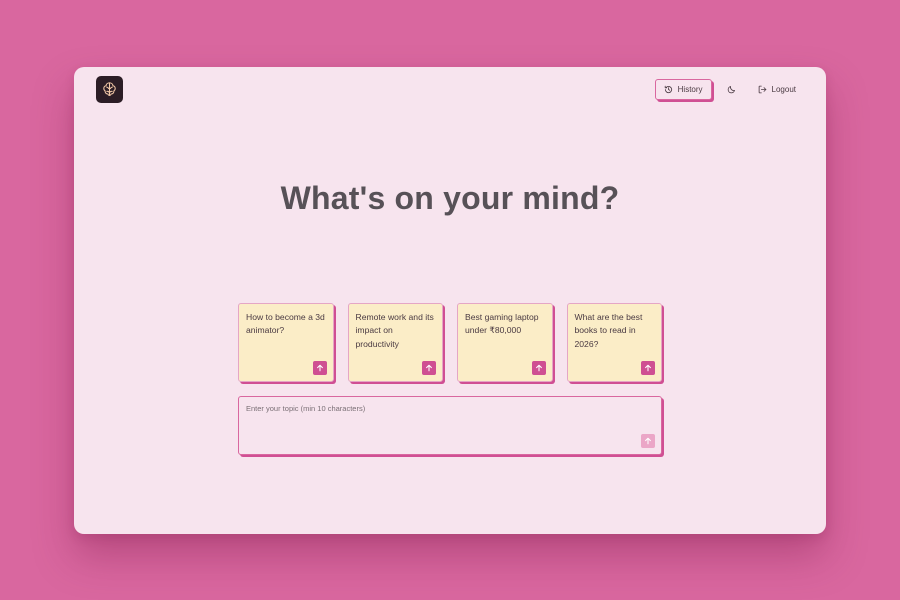 This screenshot has height=600, width=900. What do you see at coordinates (762, 89) in the screenshot?
I see `logout-icon` at bounding box center [762, 89].